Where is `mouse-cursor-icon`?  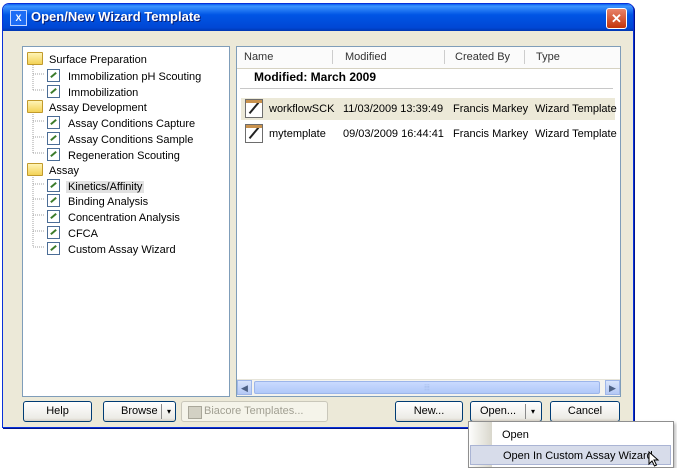 mouse-cursor-icon is located at coordinates (654, 459).